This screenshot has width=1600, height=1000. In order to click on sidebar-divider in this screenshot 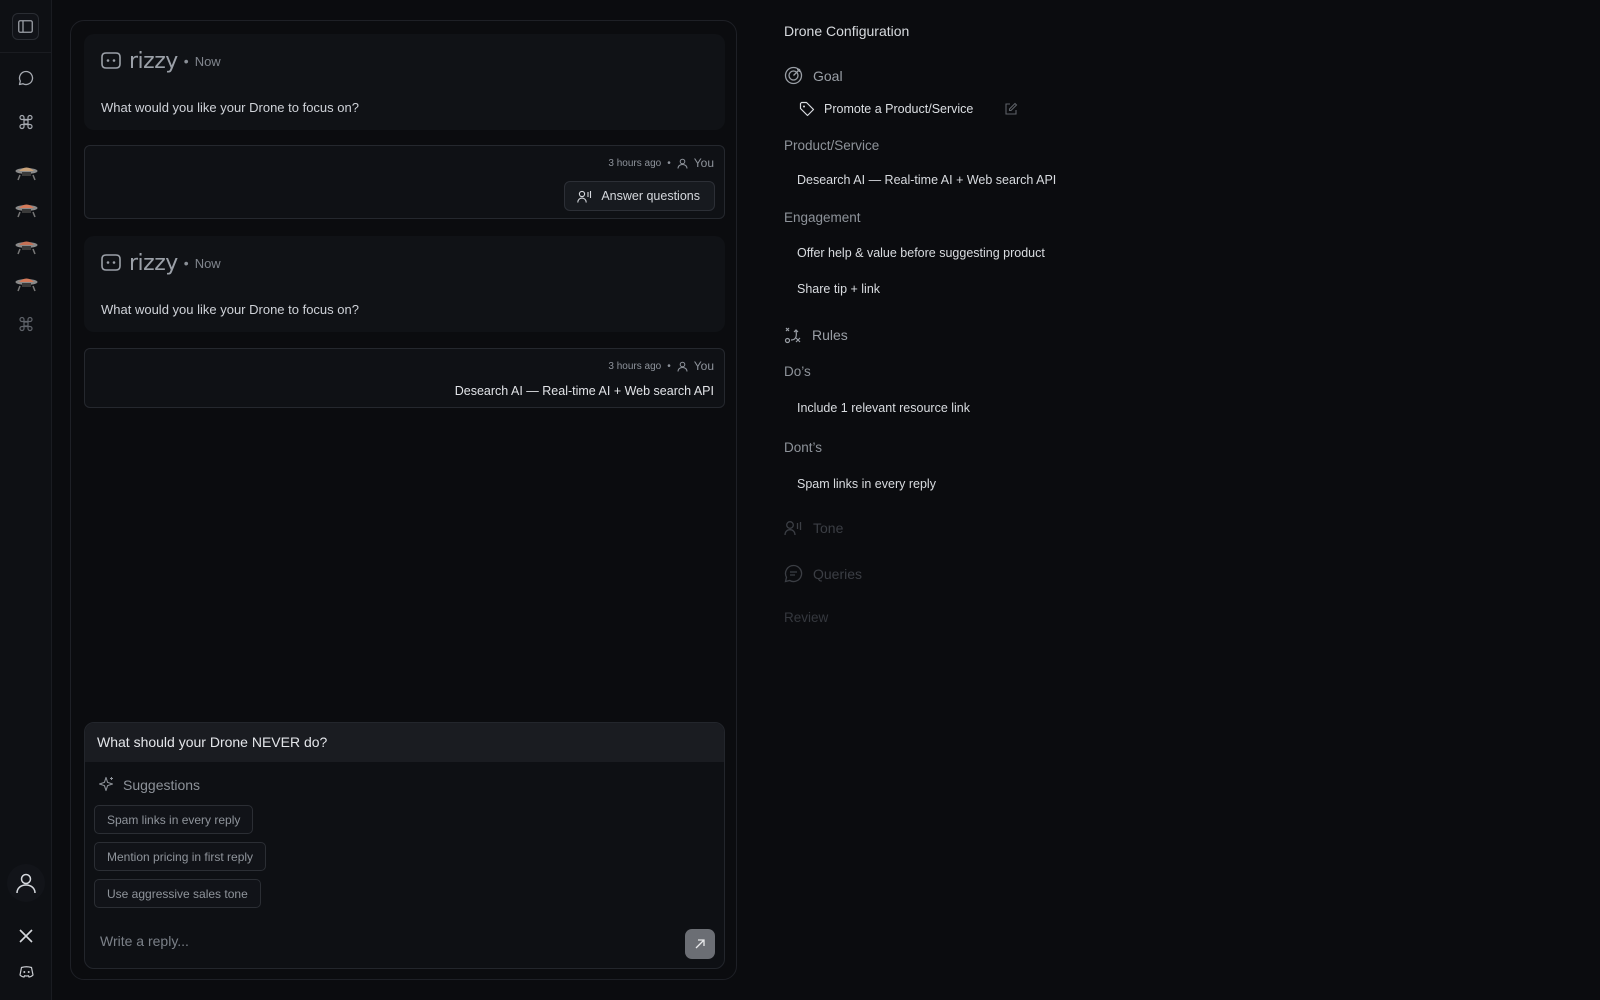, I will do `click(26, 52)`.